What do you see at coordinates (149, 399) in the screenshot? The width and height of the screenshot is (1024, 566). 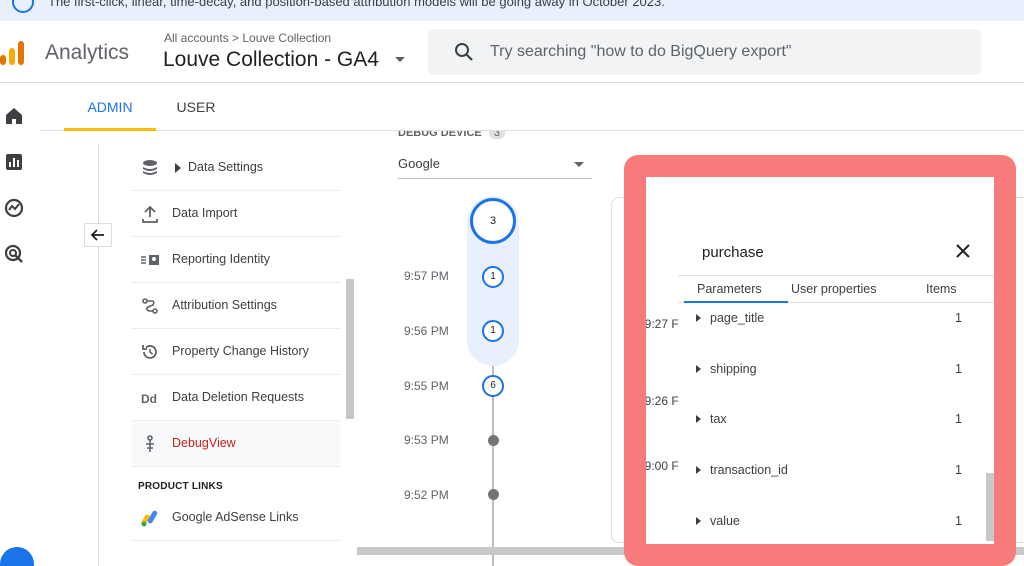 I see `dd-icon: Dd` at bounding box center [149, 399].